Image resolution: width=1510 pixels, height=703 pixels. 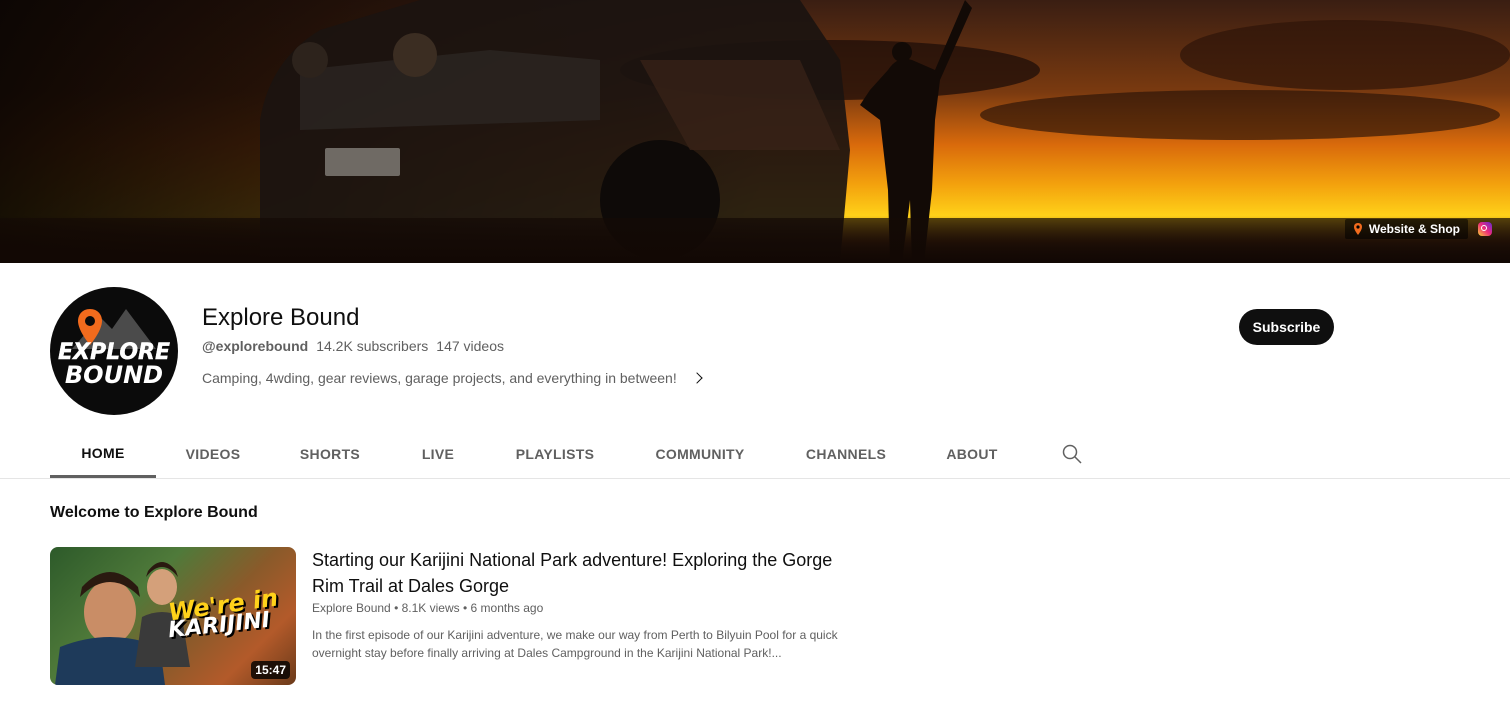 What do you see at coordinates (972, 454) in the screenshot?
I see `tab-about: ABOUT` at bounding box center [972, 454].